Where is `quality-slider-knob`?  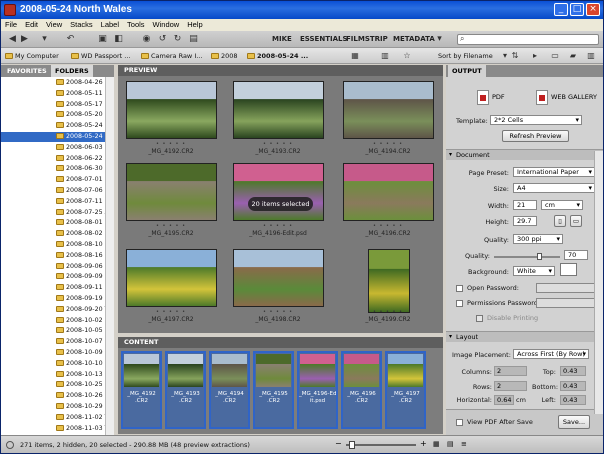 quality-slider-knob is located at coordinates (540, 256).